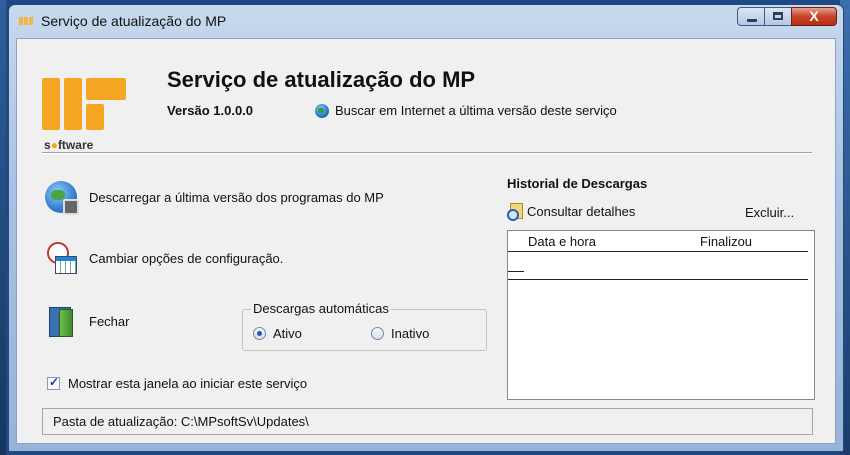  What do you see at coordinates (321, 308) in the screenshot?
I see `auto-downloads-legend: Descargas automáticas` at bounding box center [321, 308].